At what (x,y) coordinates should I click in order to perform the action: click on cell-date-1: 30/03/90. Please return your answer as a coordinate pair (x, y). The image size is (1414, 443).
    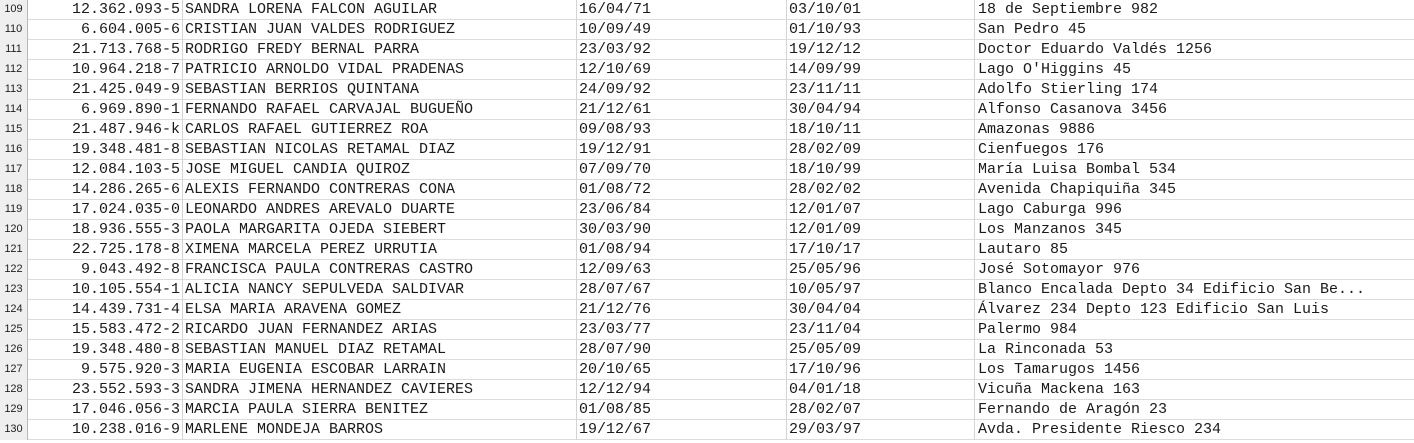
    Looking at the image, I should click on (682, 229).